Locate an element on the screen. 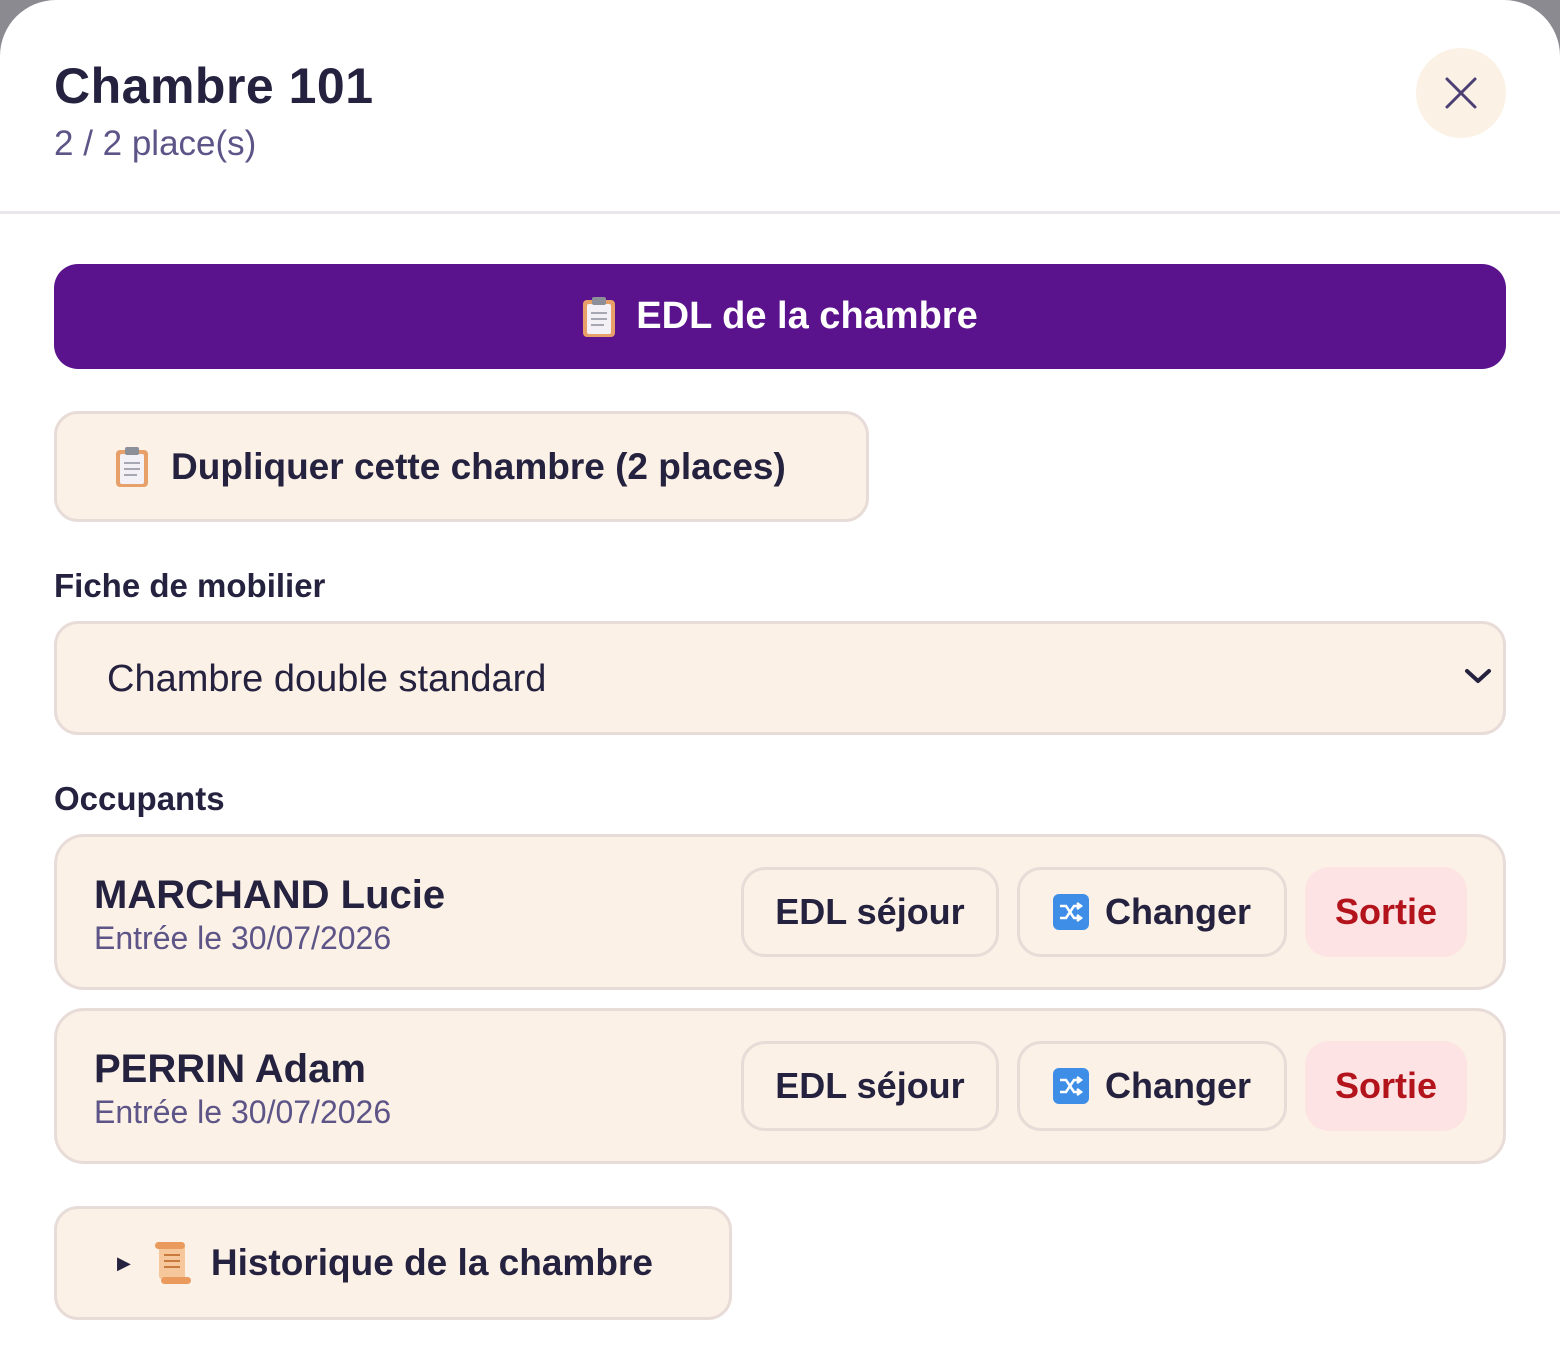 Image resolution: width=1560 pixels, height=1368 pixels. furniture-label: Fiche de mobilier is located at coordinates (190, 585).